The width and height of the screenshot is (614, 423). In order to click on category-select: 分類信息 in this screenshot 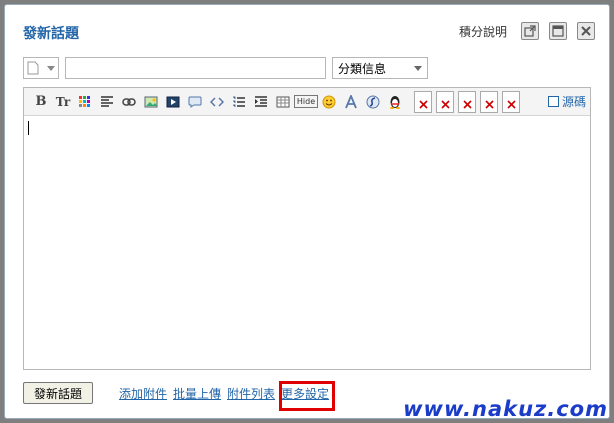, I will do `click(380, 68)`.